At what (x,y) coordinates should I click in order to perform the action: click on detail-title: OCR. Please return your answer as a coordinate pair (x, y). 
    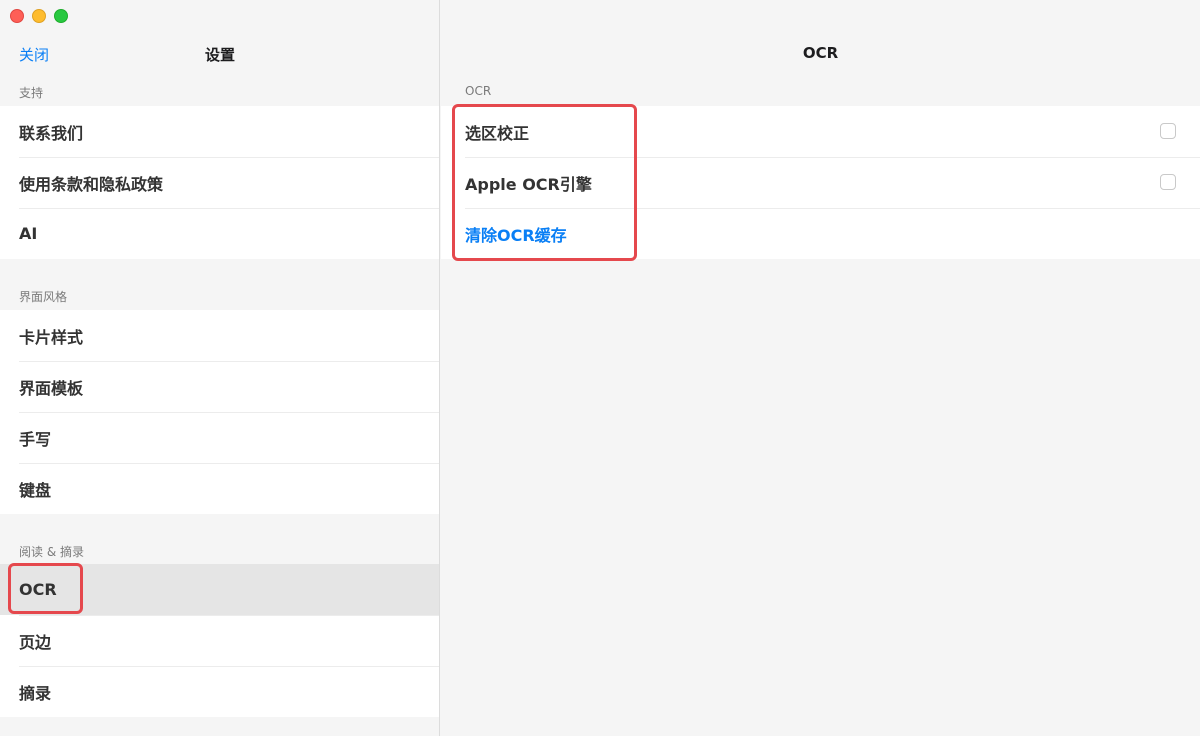
    Looking at the image, I should click on (820, 53).